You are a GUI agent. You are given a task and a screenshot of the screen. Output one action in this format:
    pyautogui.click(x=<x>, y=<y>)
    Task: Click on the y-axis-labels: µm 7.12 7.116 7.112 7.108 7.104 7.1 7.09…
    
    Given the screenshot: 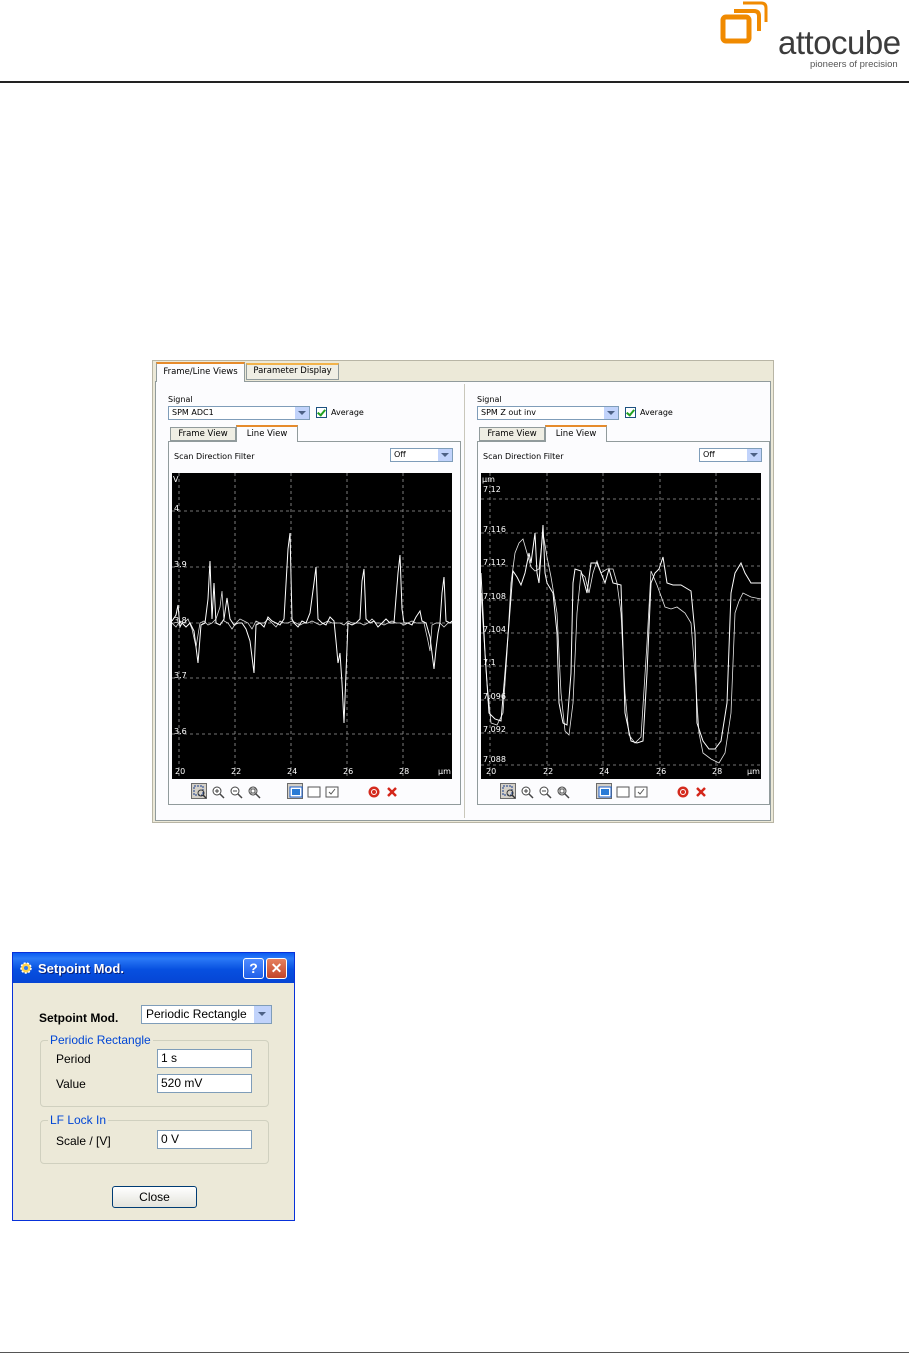 What is the action you would take?
    pyautogui.click(x=498, y=626)
    